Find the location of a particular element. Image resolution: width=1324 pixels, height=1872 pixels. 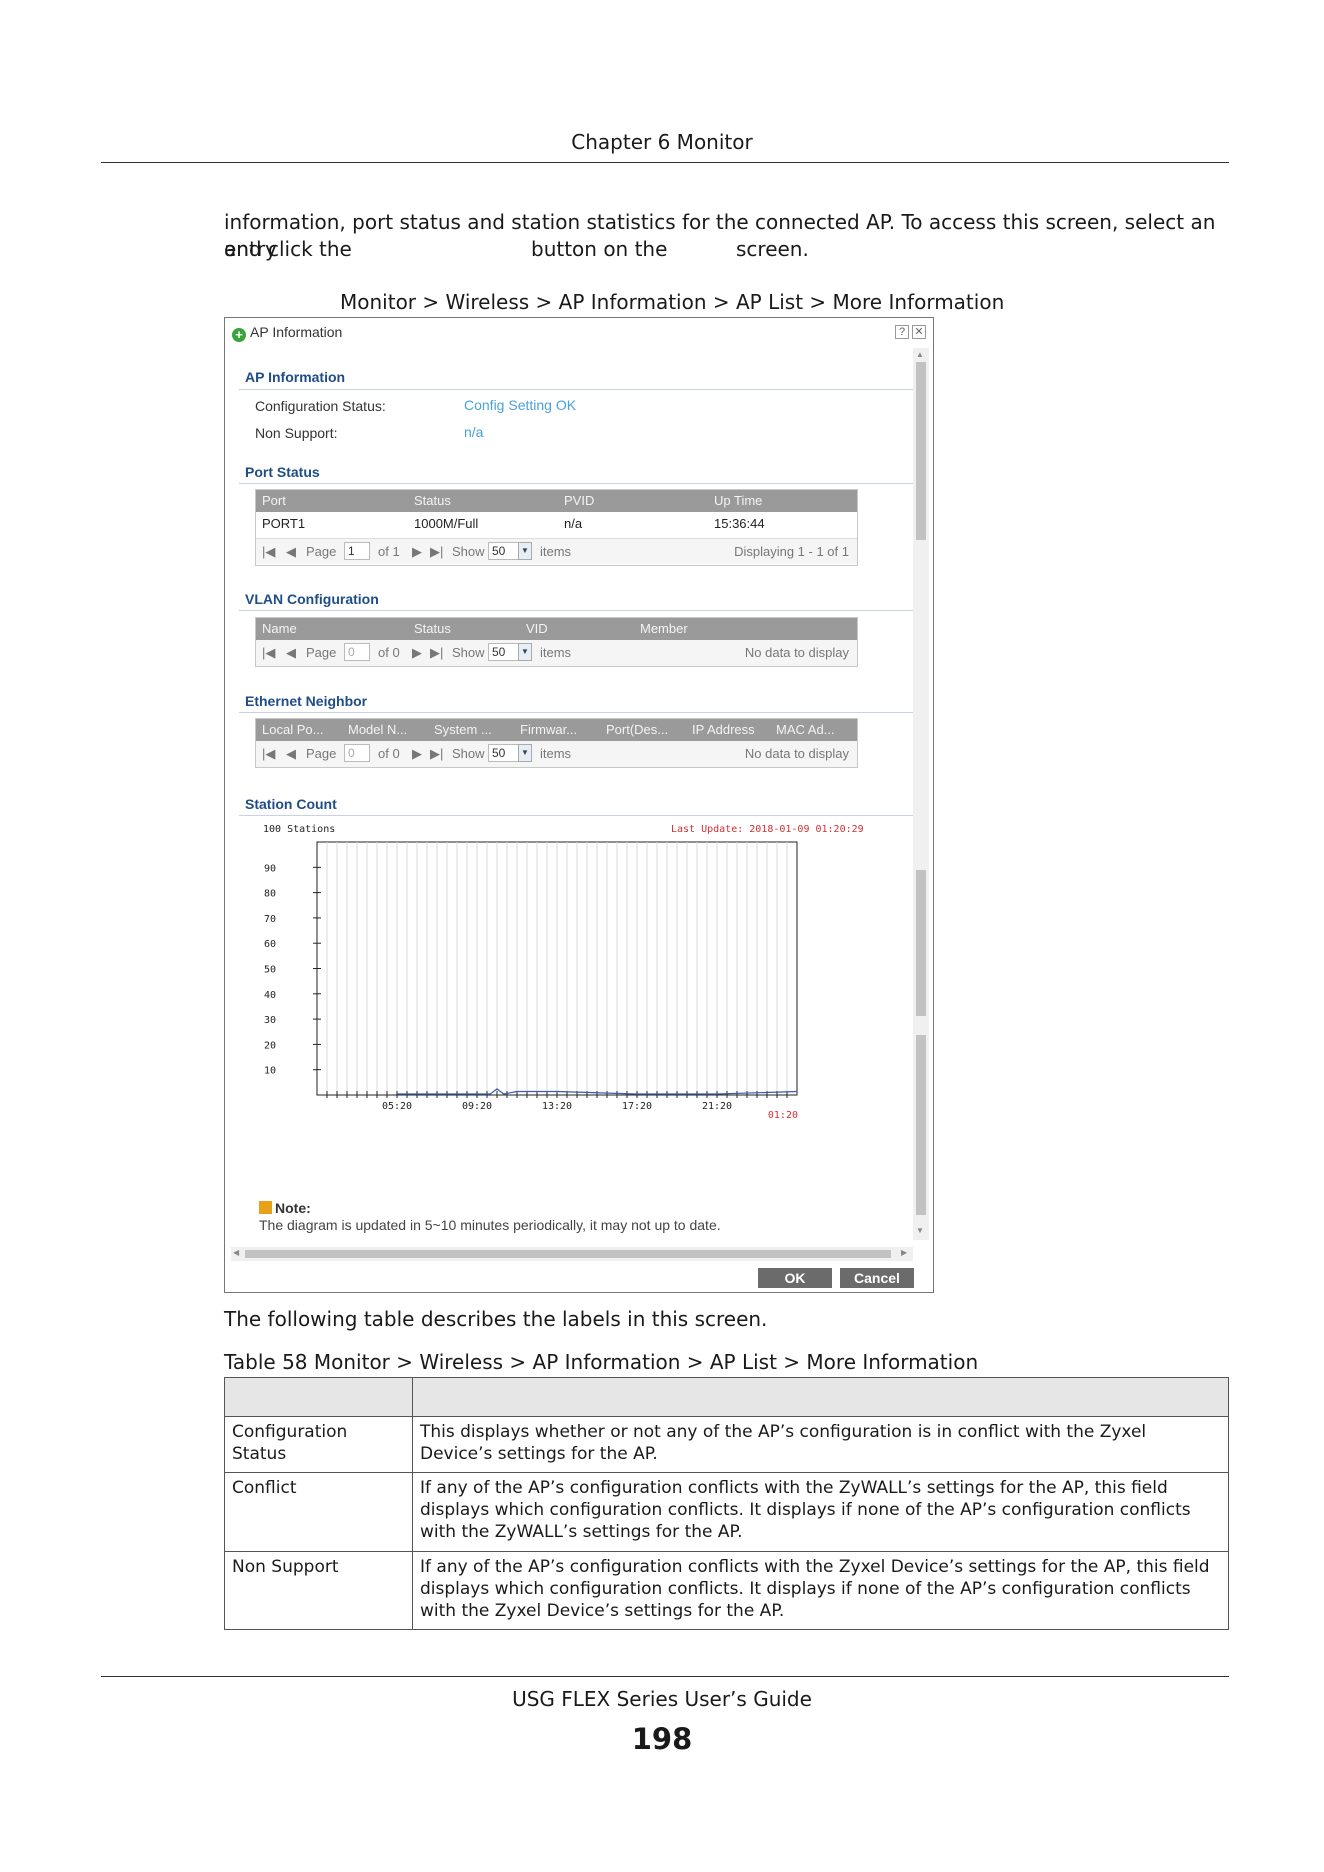

scroll-up-icon: ▲ is located at coordinates (920, 354).